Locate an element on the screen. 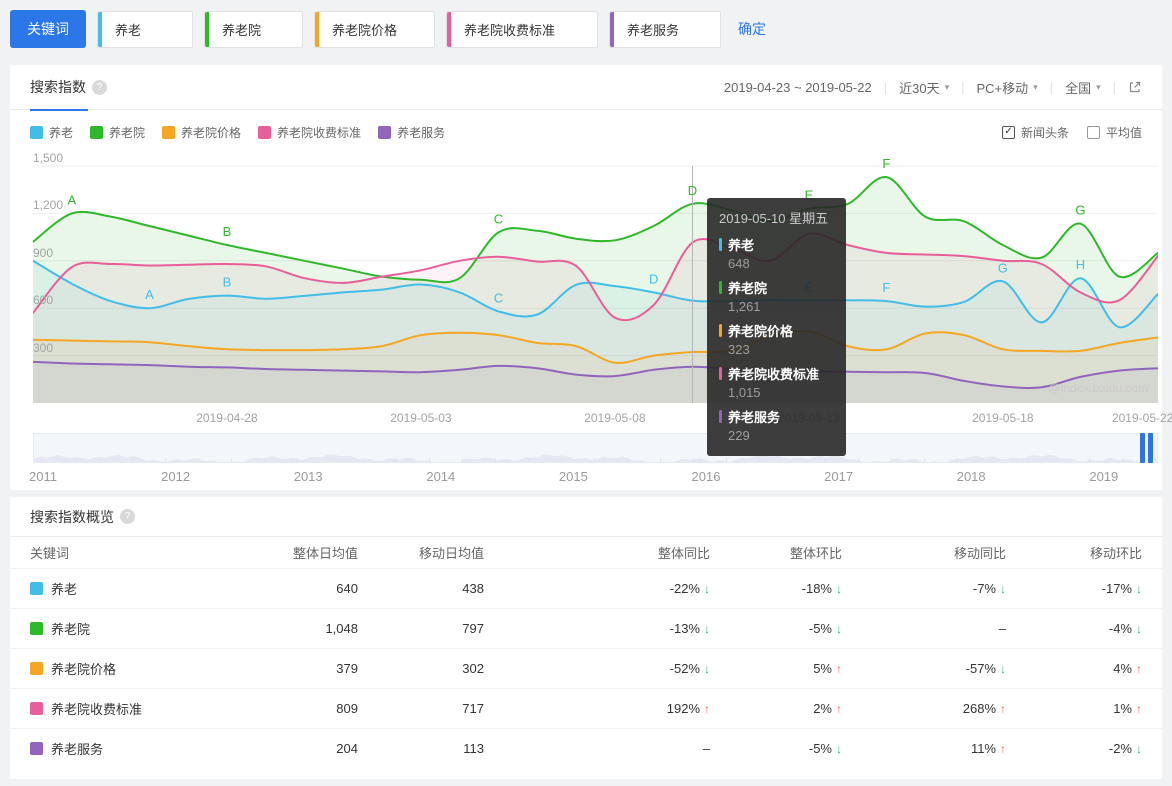  pct-value: 268% is located at coordinates (979, 708).